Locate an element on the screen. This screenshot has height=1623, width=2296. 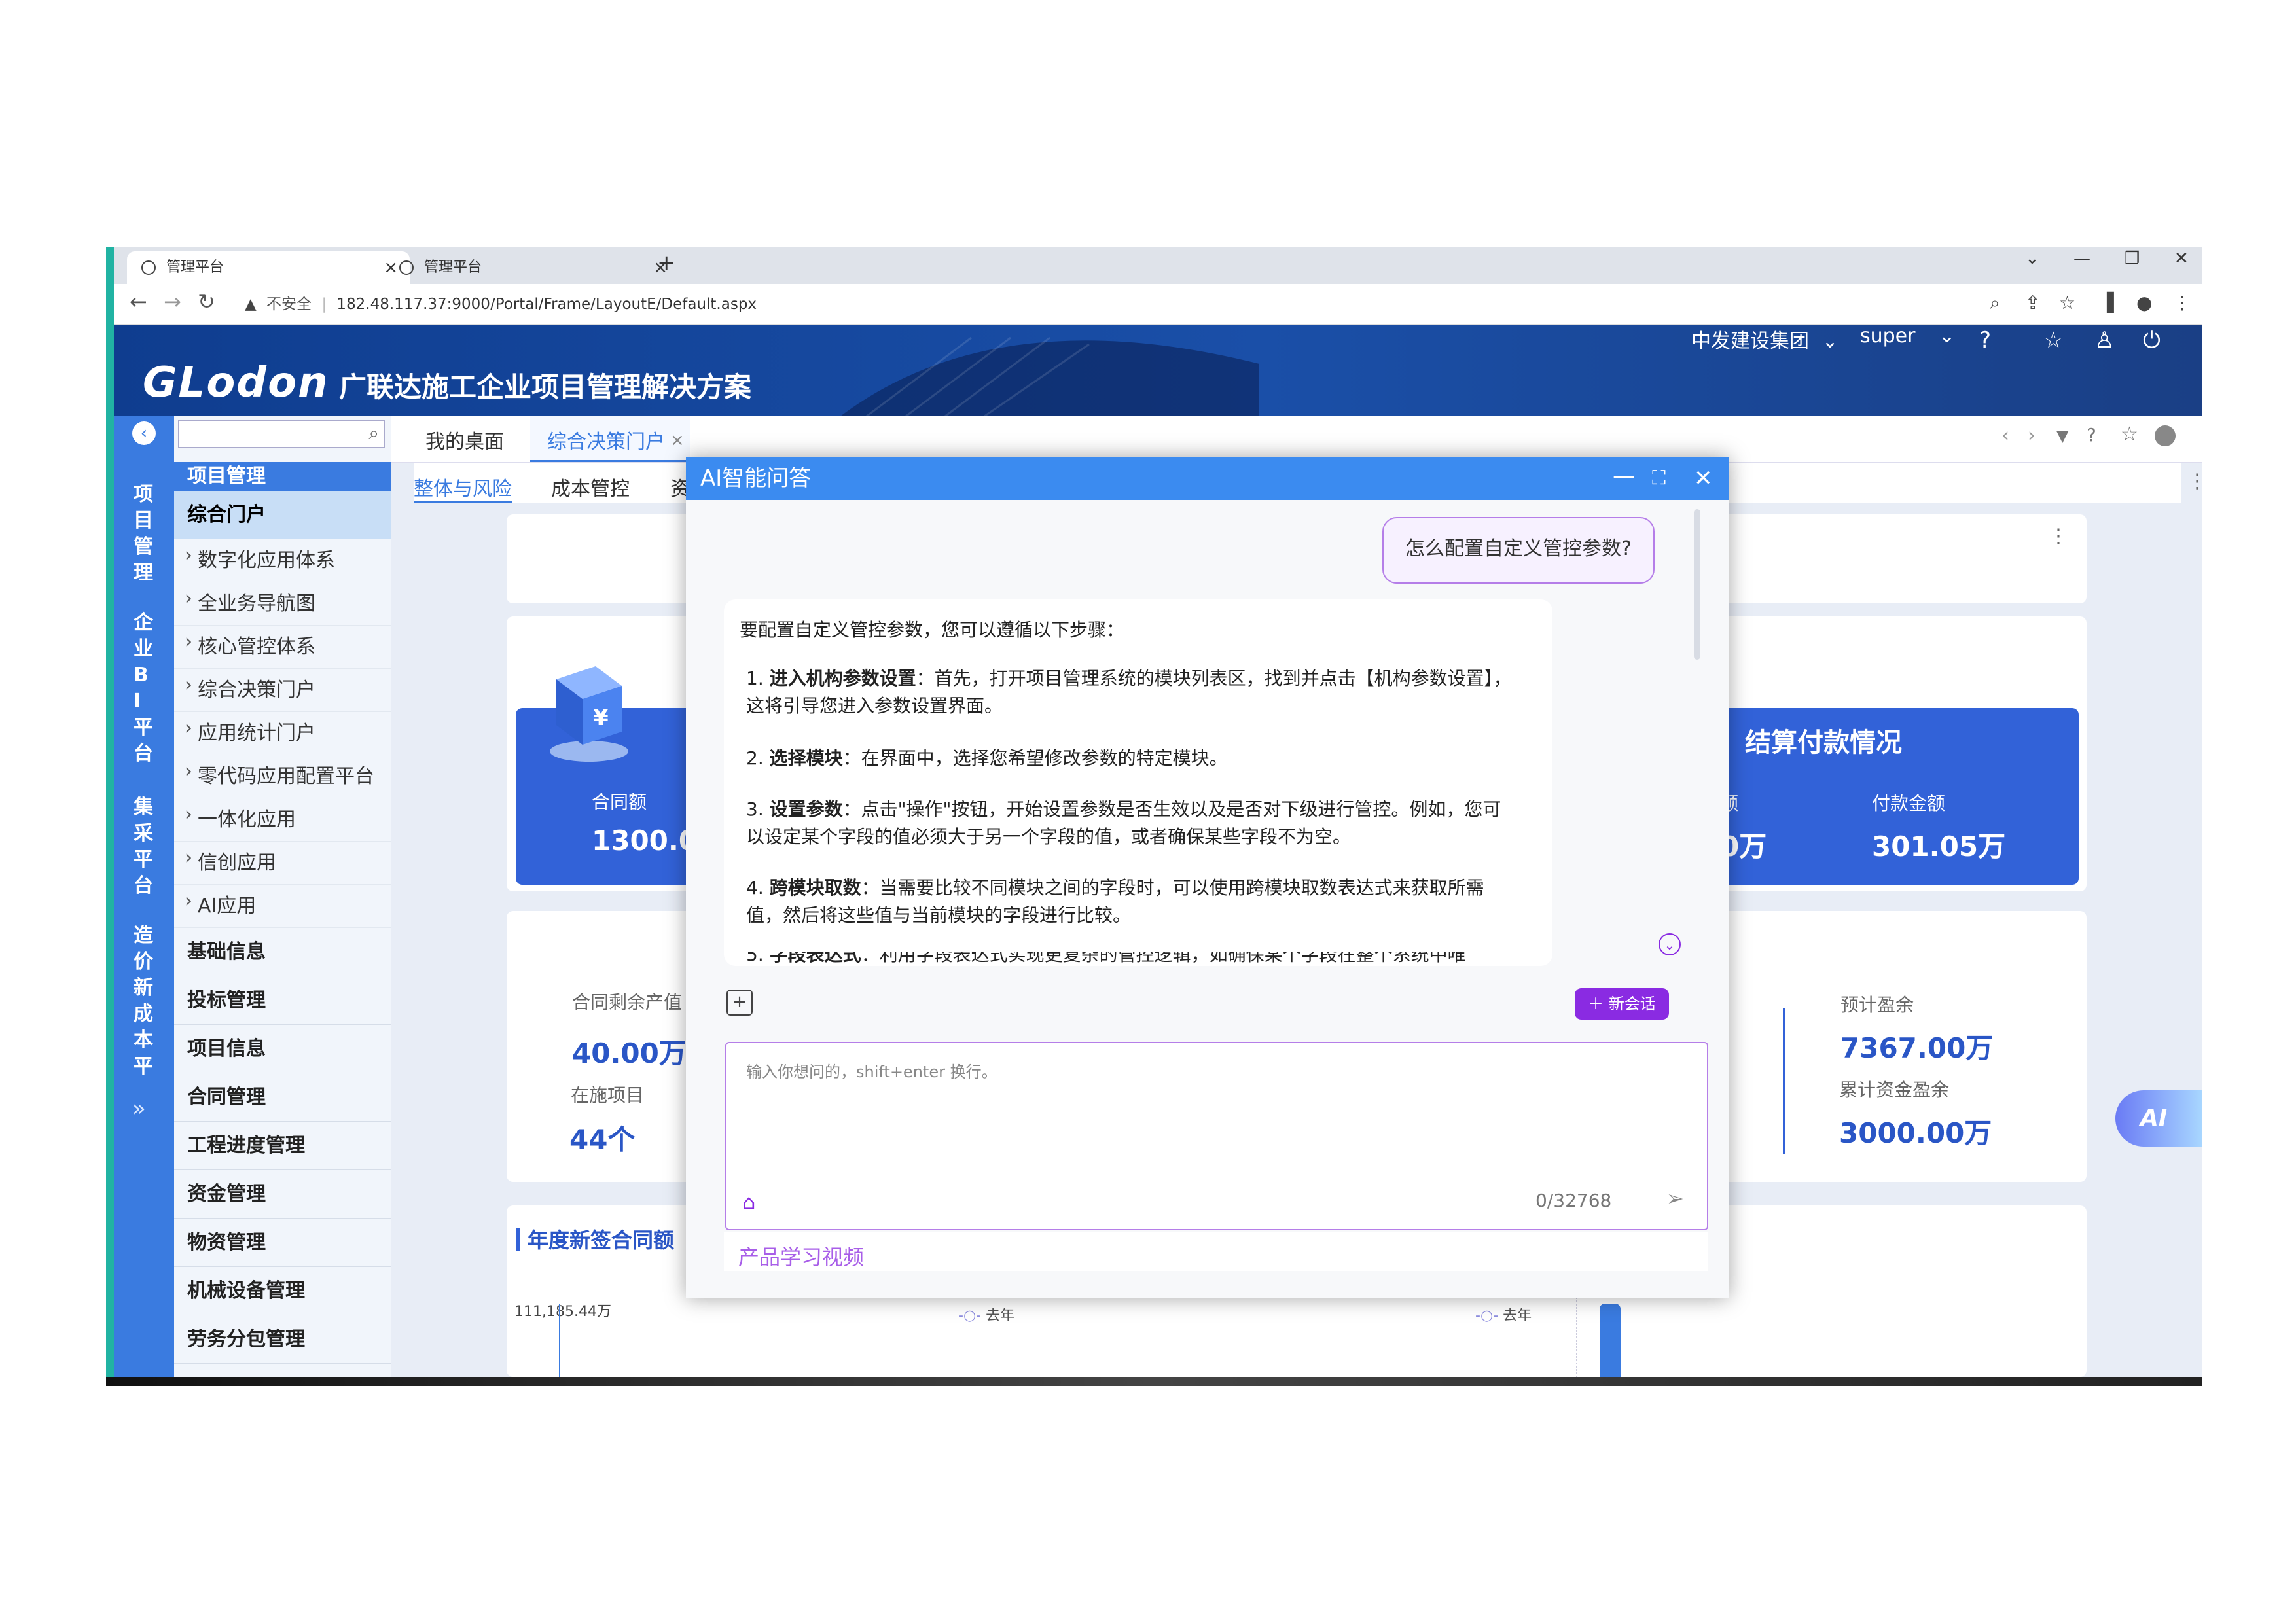
browser-tab: 管理平台 × is located at coordinates (532, 267).